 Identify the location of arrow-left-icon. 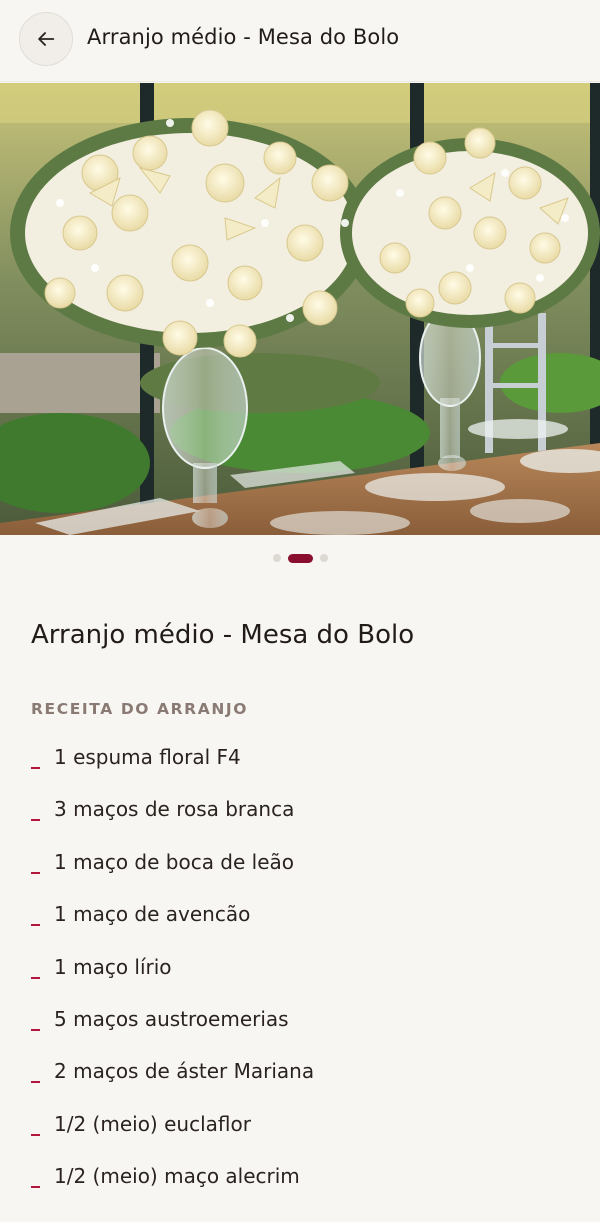
(46, 39).